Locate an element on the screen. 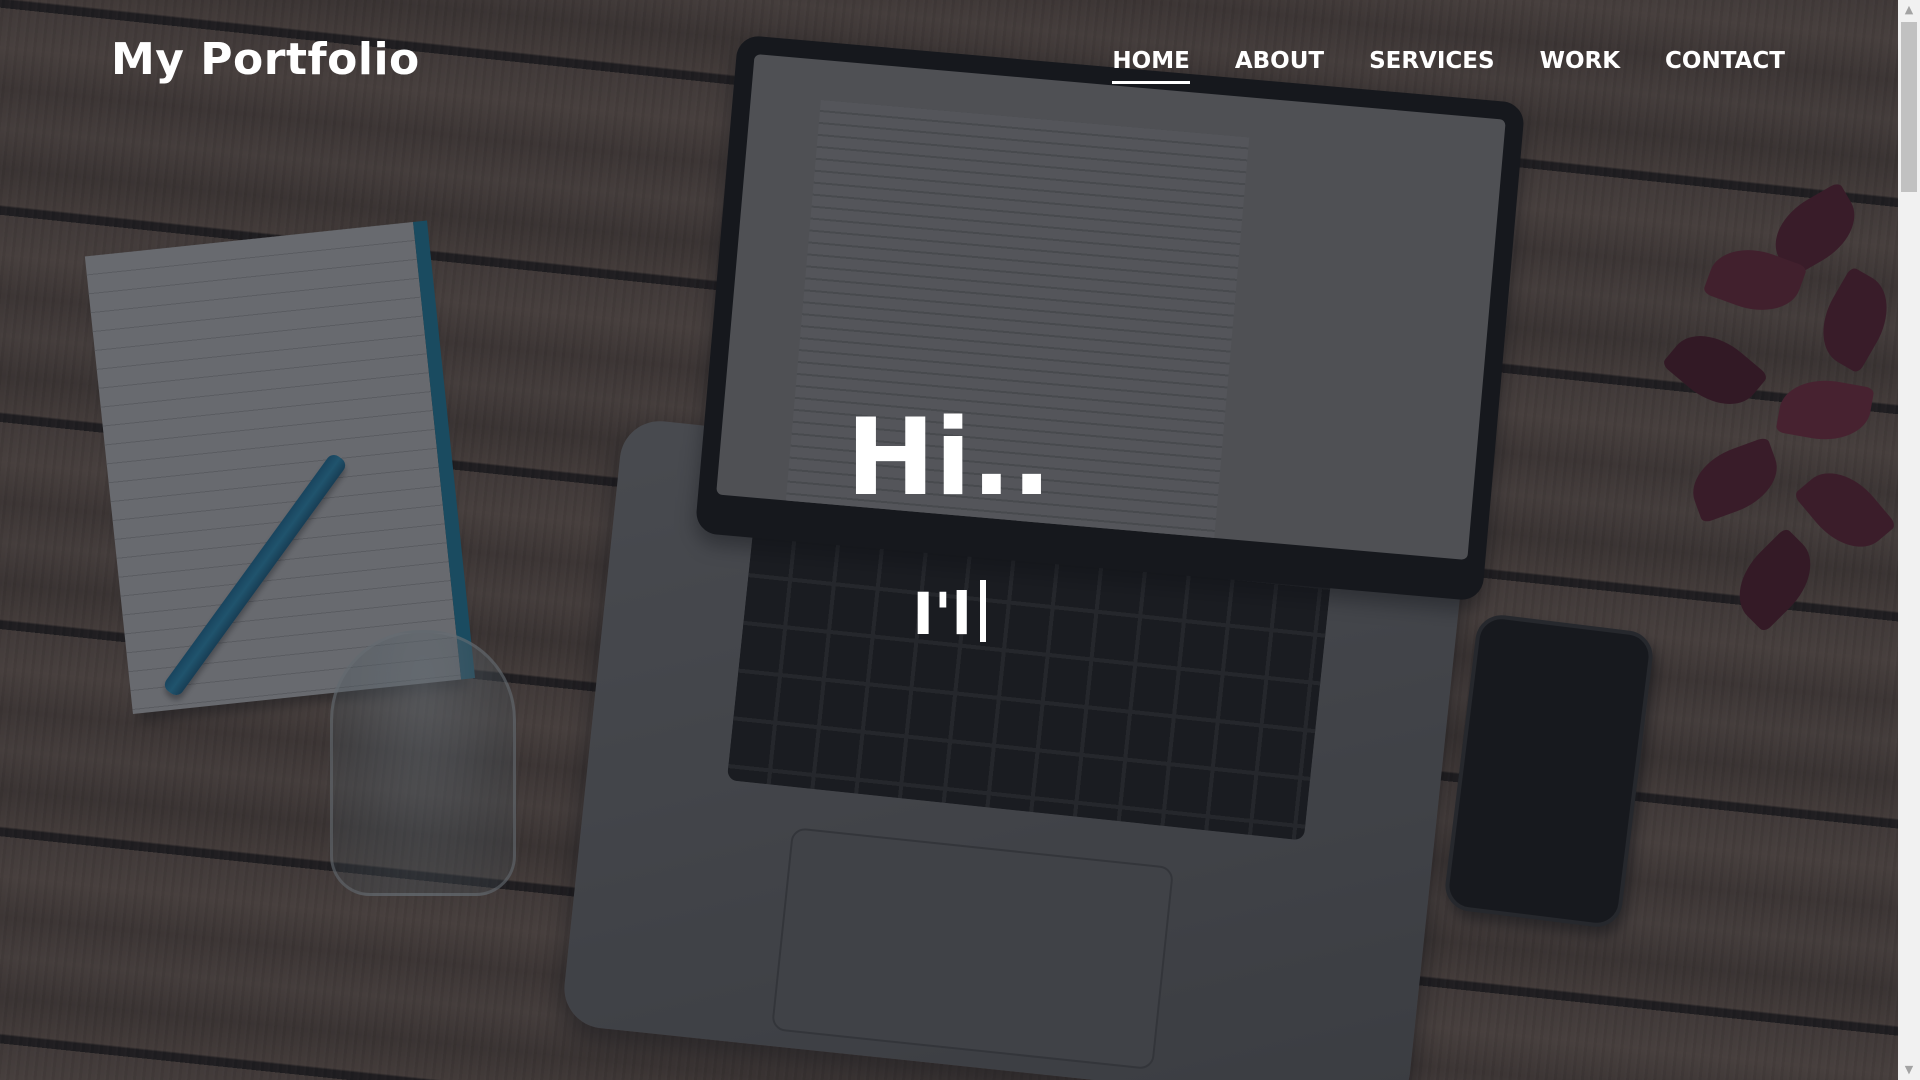 The width and height of the screenshot is (1920, 1080). hero-typed-text: I'l is located at coordinates (942, 614).